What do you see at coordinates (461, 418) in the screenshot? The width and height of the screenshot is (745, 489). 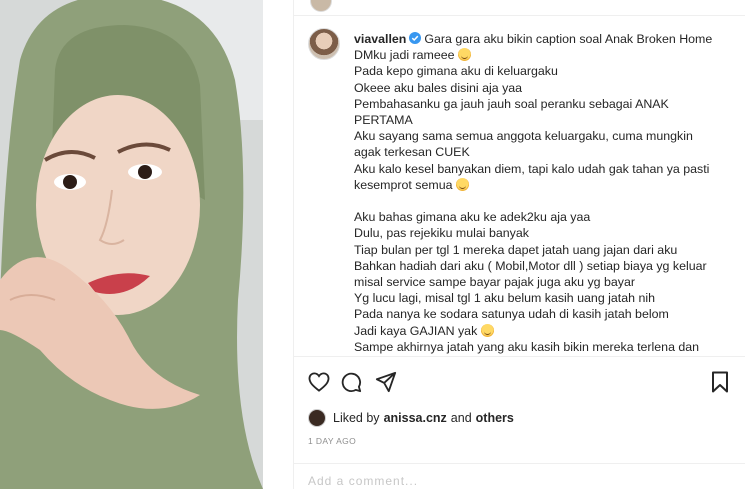 I see `likes-joiner: and` at bounding box center [461, 418].